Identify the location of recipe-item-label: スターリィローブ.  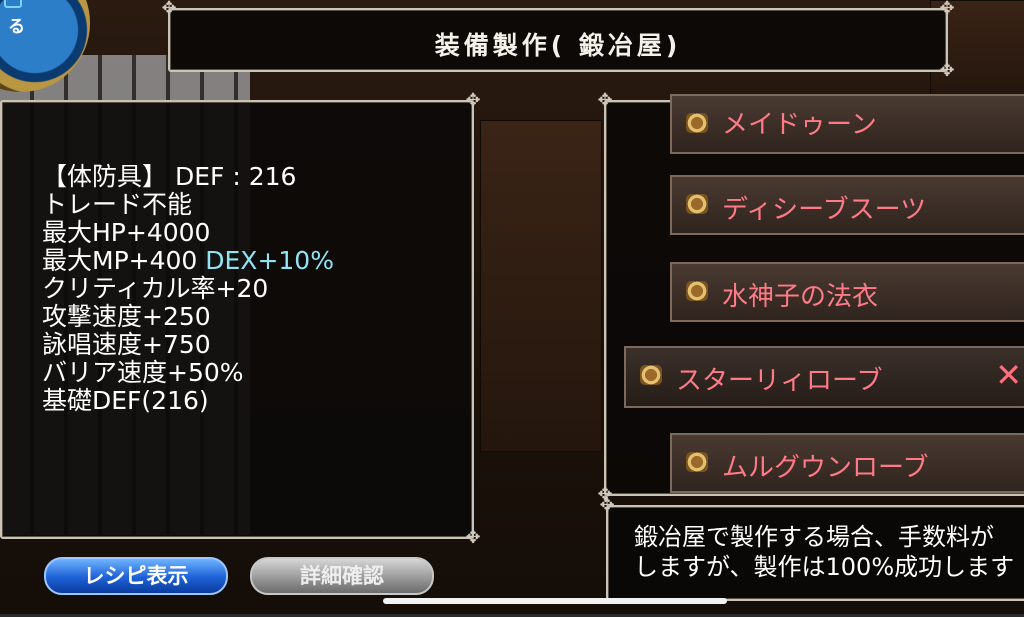
(779, 381).